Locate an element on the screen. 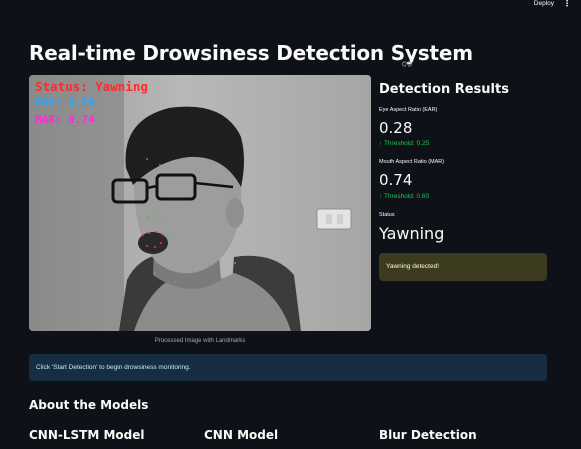 This screenshot has width=581, height=449. overlay-mar: MAR: 0.74 is located at coordinates (65, 119).